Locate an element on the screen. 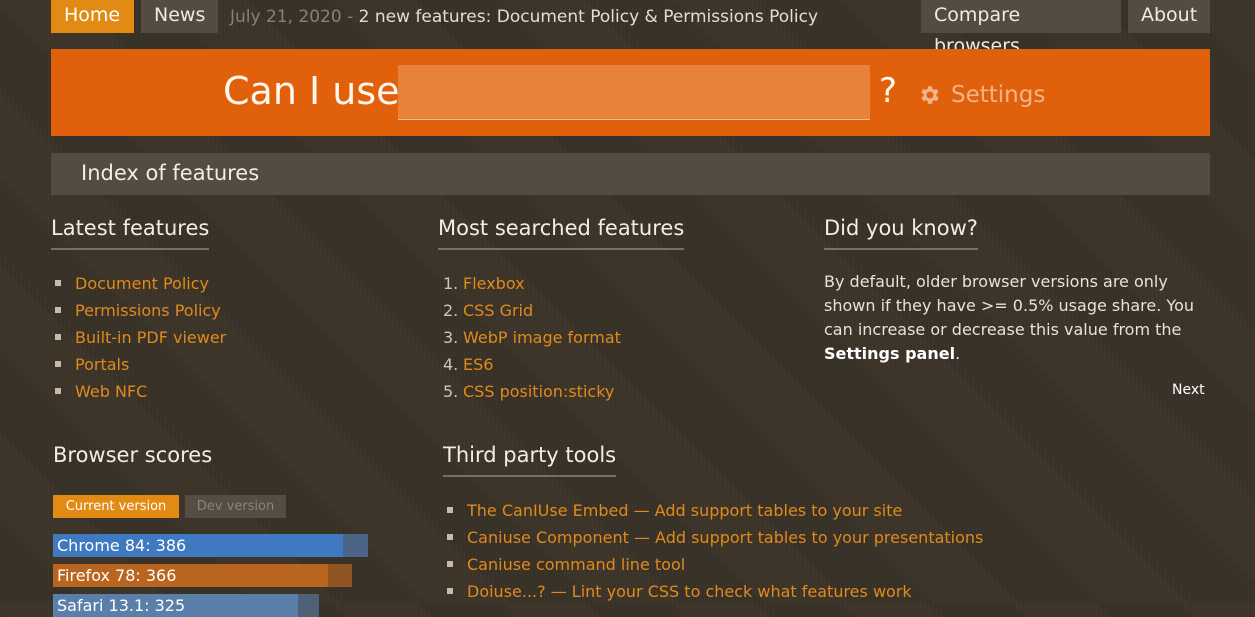 This screenshot has height=617, width=1255. most-searched-link: CSS position:sticky is located at coordinates (538, 391).